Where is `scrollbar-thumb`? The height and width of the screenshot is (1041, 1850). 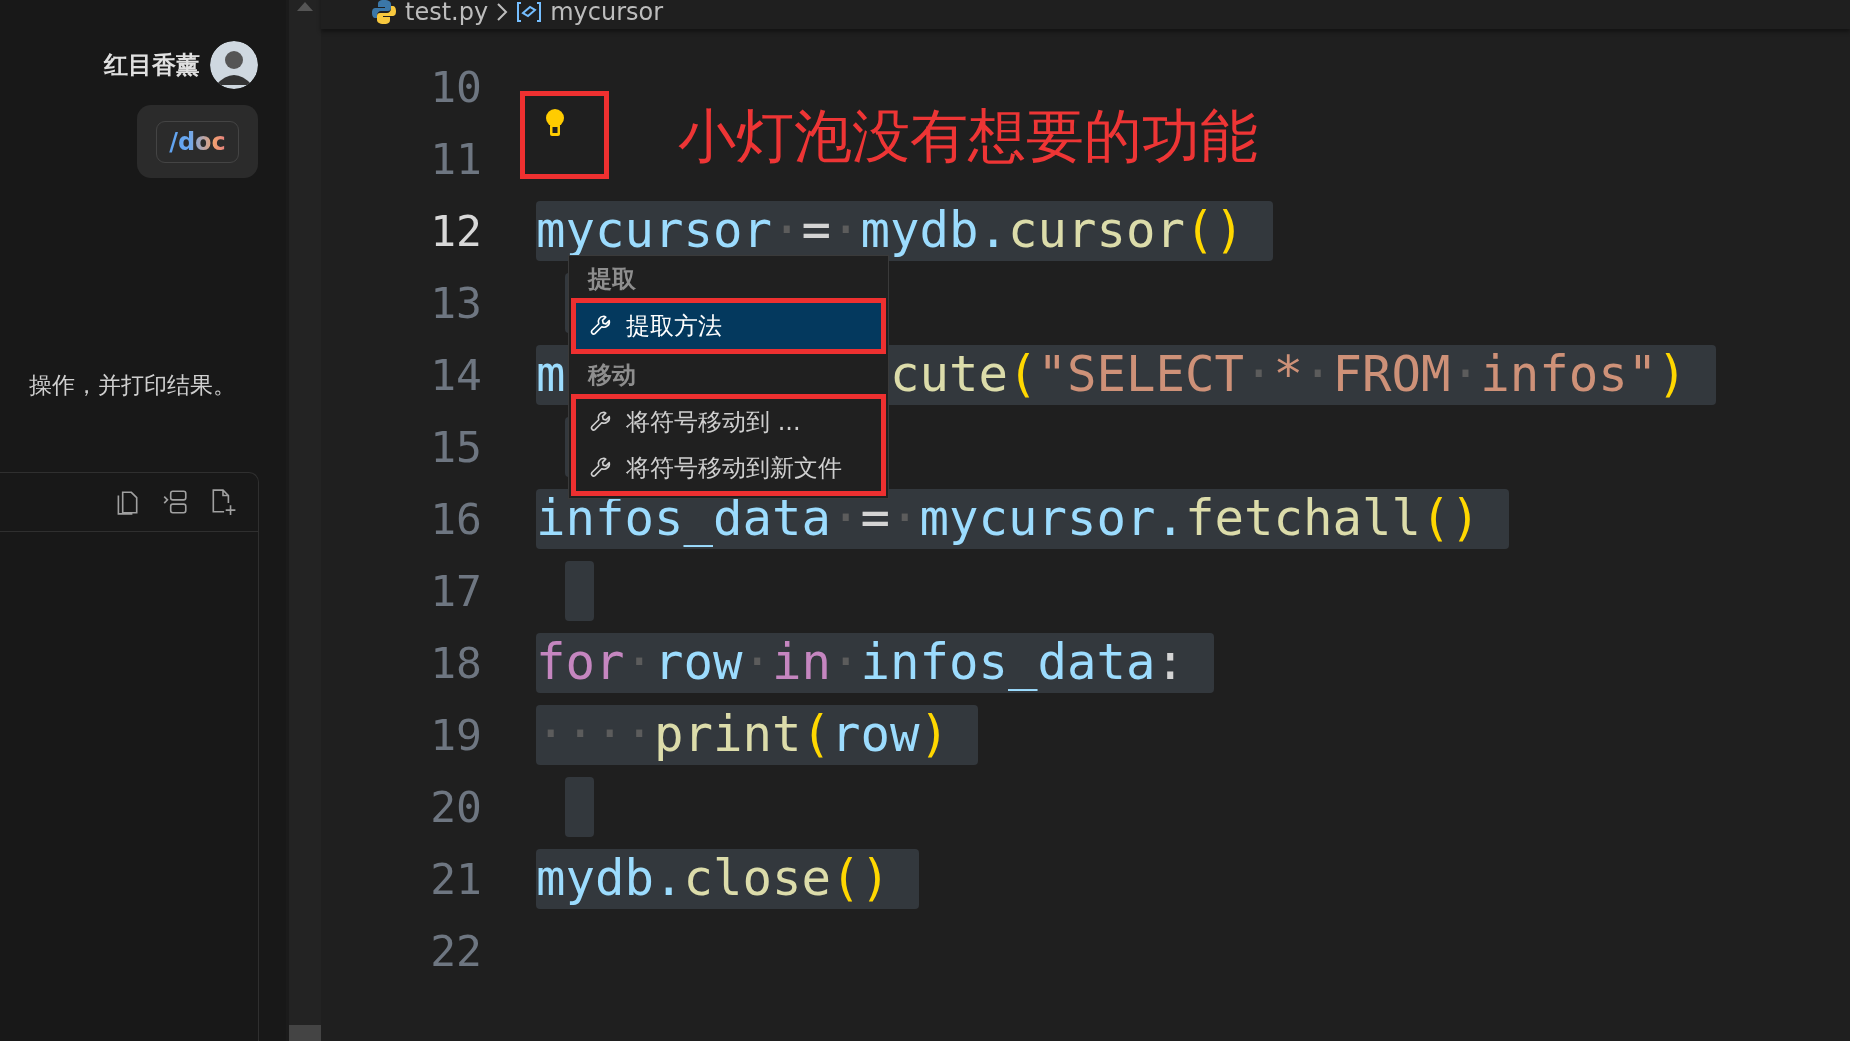 scrollbar-thumb is located at coordinates (305, 1033).